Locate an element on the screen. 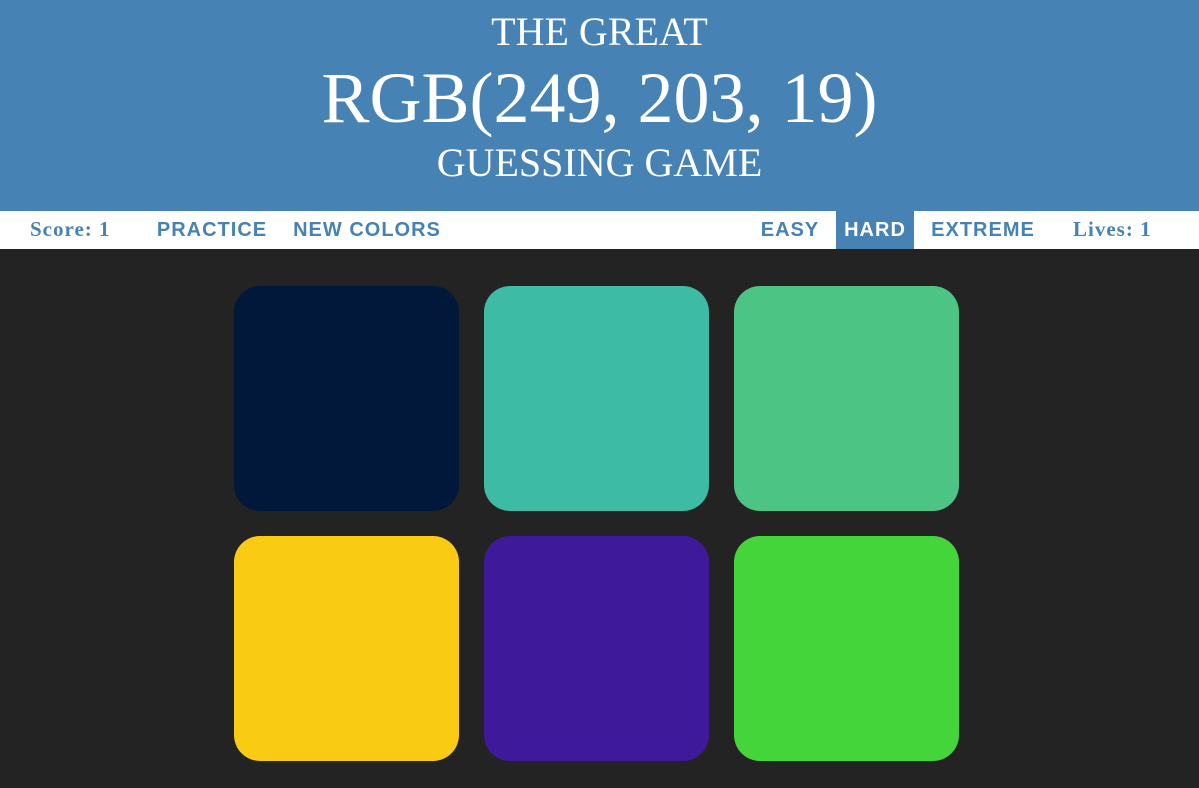 This screenshot has height=788, width=1199. practice-button: PRACTICE is located at coordinates (212, 230).